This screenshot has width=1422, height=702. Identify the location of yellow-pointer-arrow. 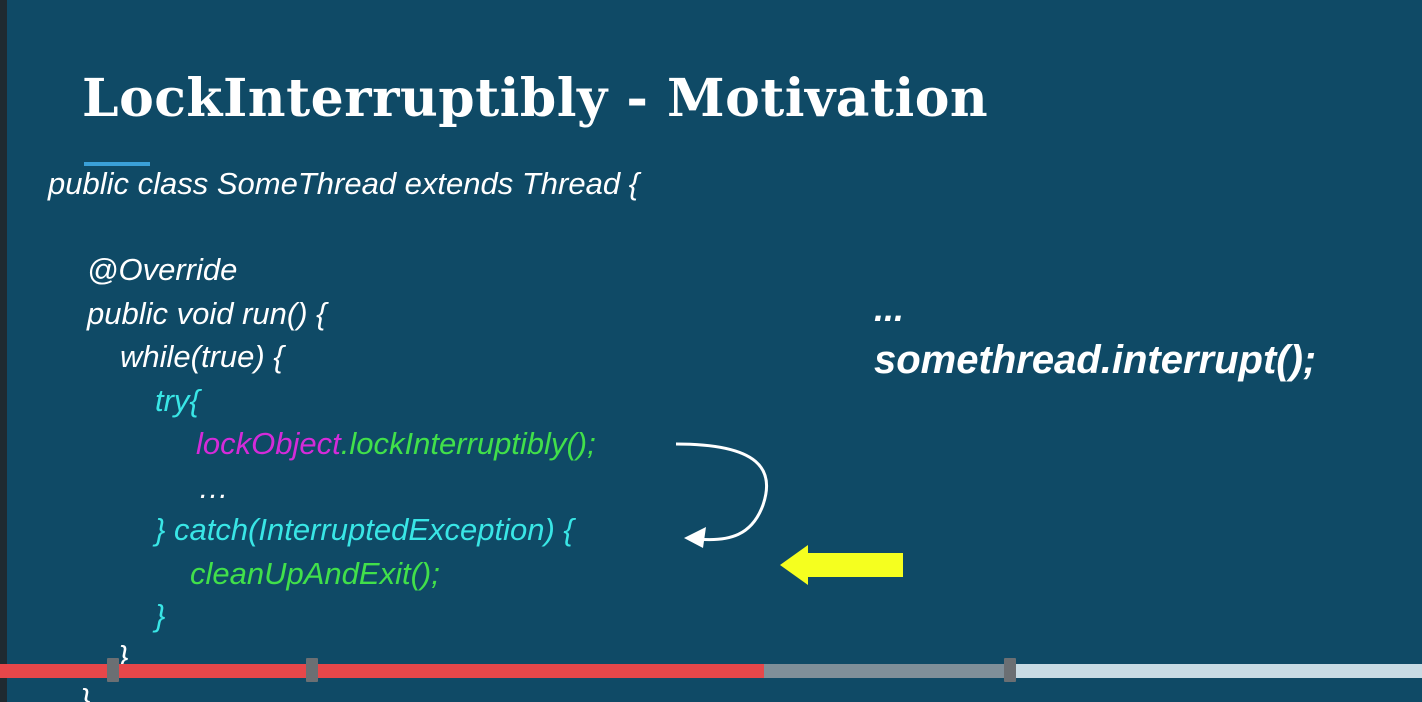
(841, 565).